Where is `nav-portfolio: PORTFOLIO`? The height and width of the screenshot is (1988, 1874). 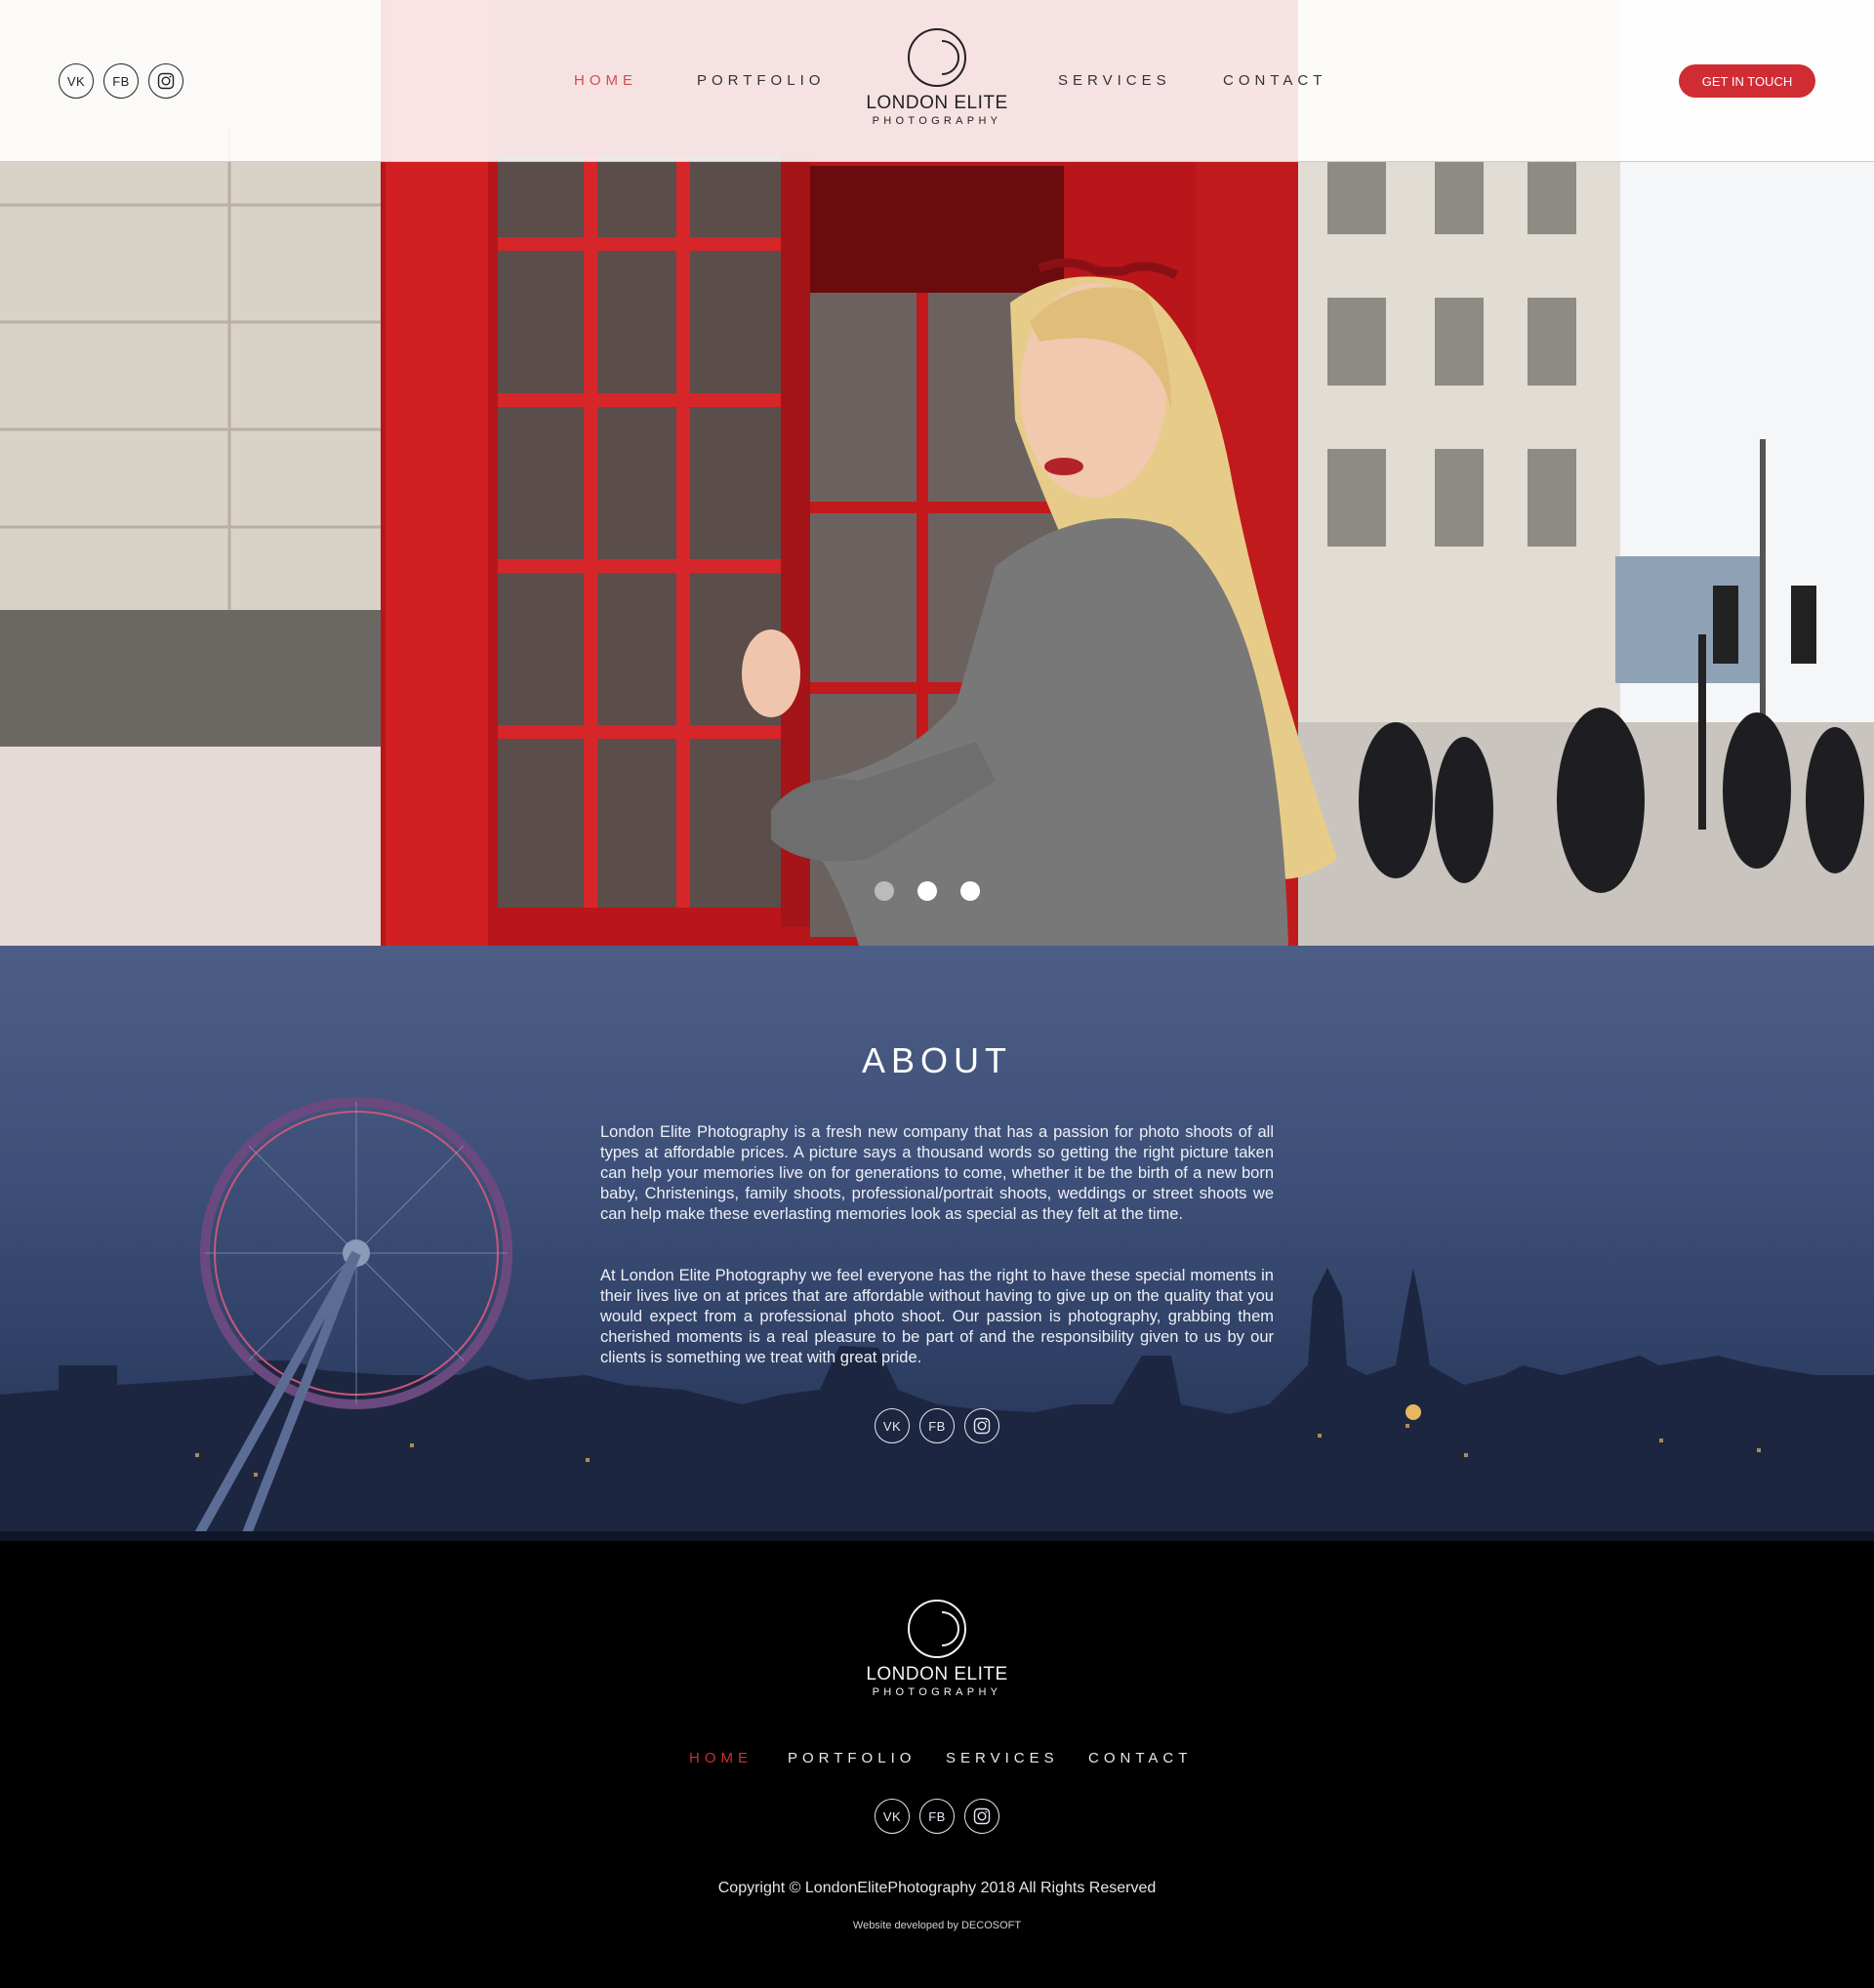
nav-portfolio: PORTFOLIO is located at coordinates (761, 80).